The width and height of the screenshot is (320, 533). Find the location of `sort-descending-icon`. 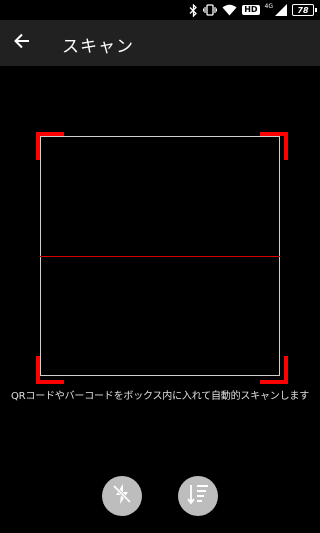

sort-descending-icon is located at coordinates (198, 496).